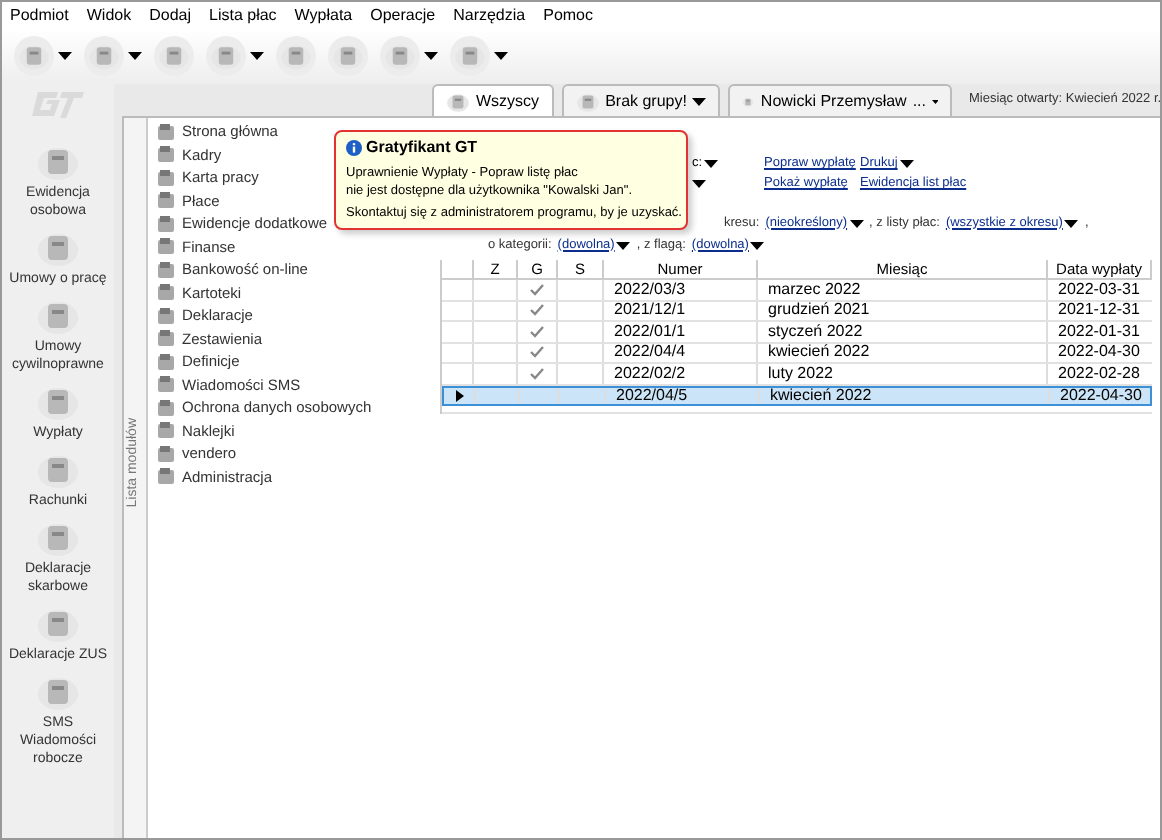  I want to click on table-cell: luty 2022, so click(800, 373).